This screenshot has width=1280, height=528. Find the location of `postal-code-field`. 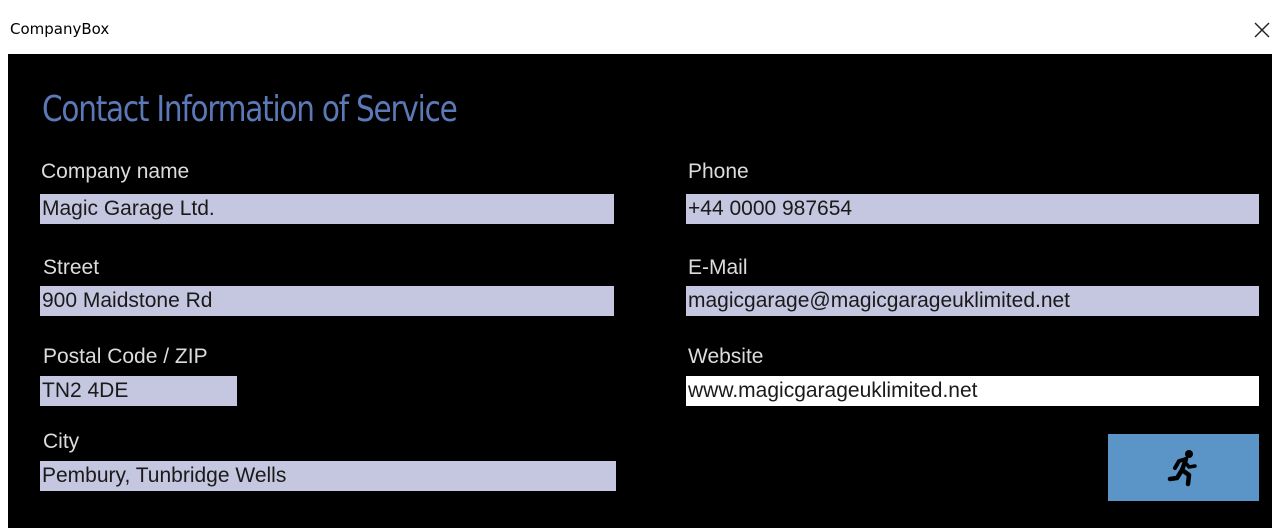

postal-code-field is located at coordinates (138, 391).